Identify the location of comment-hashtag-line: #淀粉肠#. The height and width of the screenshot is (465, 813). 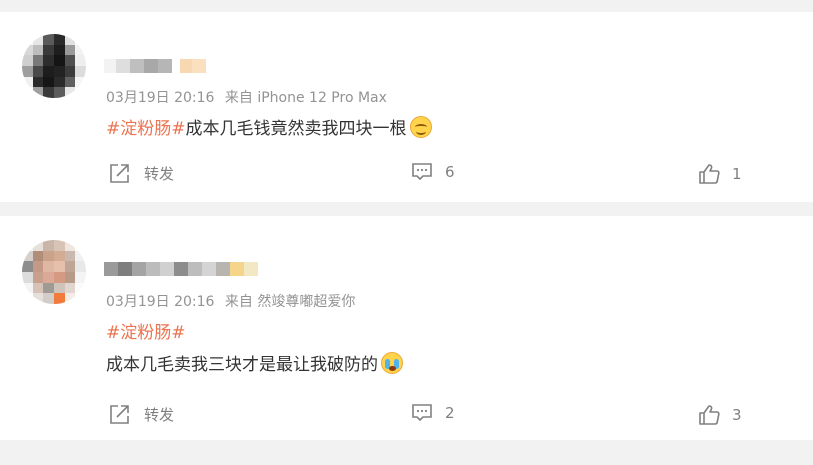
(146, 330).